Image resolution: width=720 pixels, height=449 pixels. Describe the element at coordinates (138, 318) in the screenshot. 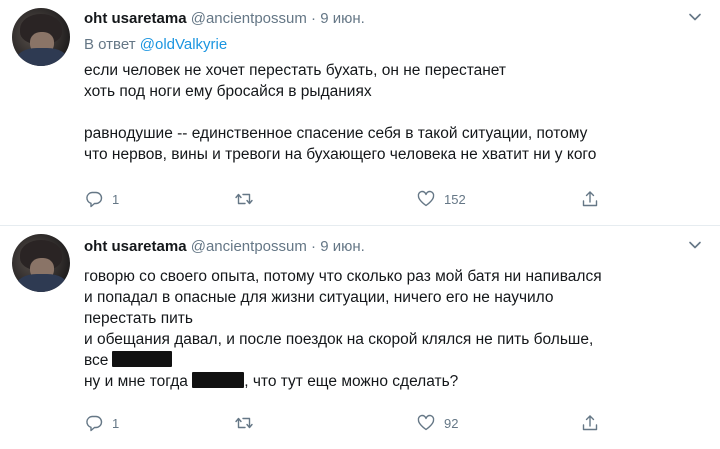

I see `tweet-text-line: перестать пить` at that location.